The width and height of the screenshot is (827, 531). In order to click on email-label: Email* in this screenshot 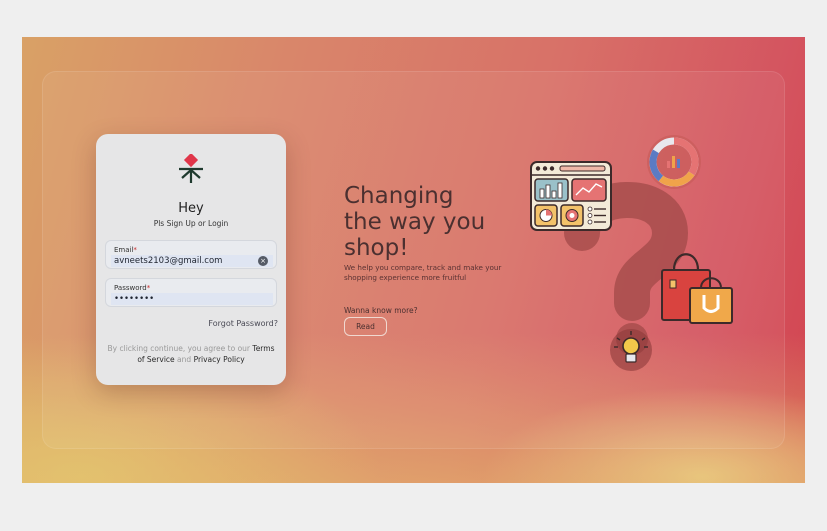, I will do `click(125, 250)`.